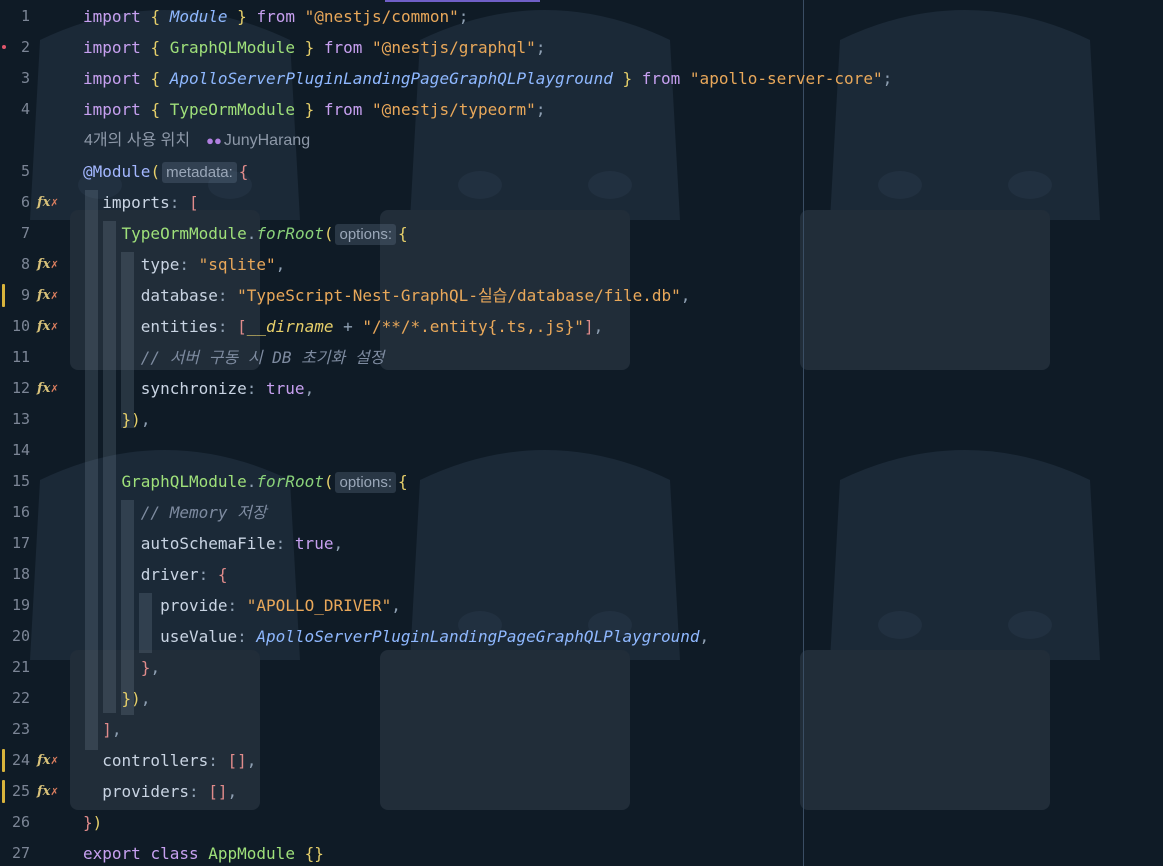 Image resolution: width=1163 pixels, height=866 pixels. What do you see at coordinates (150, 667) in the screenshot?
I see `code-text: },` at bounding box center [150, 667].